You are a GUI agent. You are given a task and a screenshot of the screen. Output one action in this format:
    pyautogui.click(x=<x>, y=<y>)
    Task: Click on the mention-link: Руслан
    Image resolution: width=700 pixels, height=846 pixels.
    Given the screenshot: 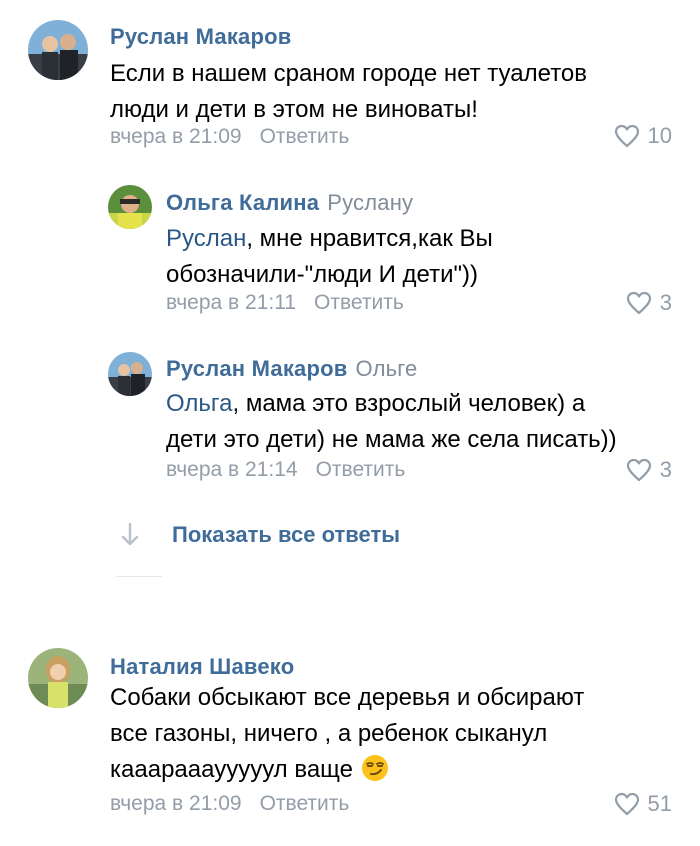 What is the action you would take?
    pyautogui.click(x=206, y=238)
    